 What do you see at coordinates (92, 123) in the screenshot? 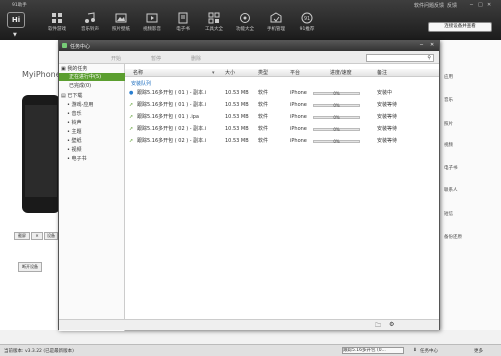
I see `tree-ringtones: • 铃声` at bounding box center [92, 123].